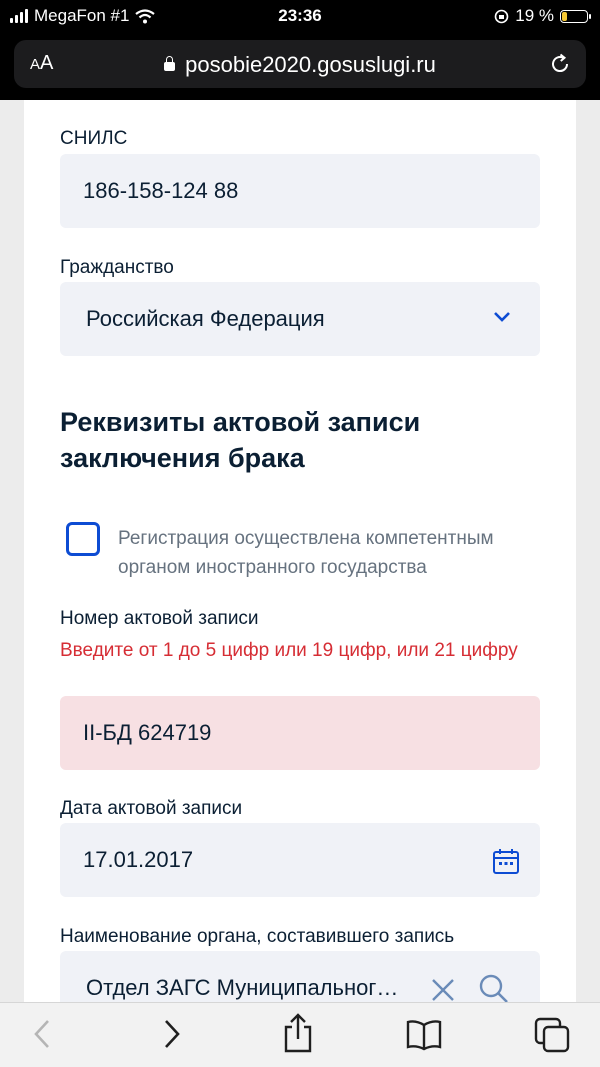  I want to click on reload-icon, so click(560, 64).